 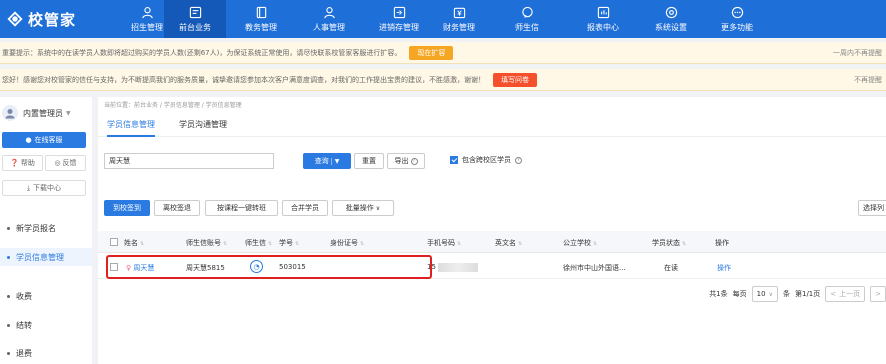 What do you see at coordinates (527, 19) in the screenshot?
I see `nav-messenger: 师生信` at bounding box center [527, 19].